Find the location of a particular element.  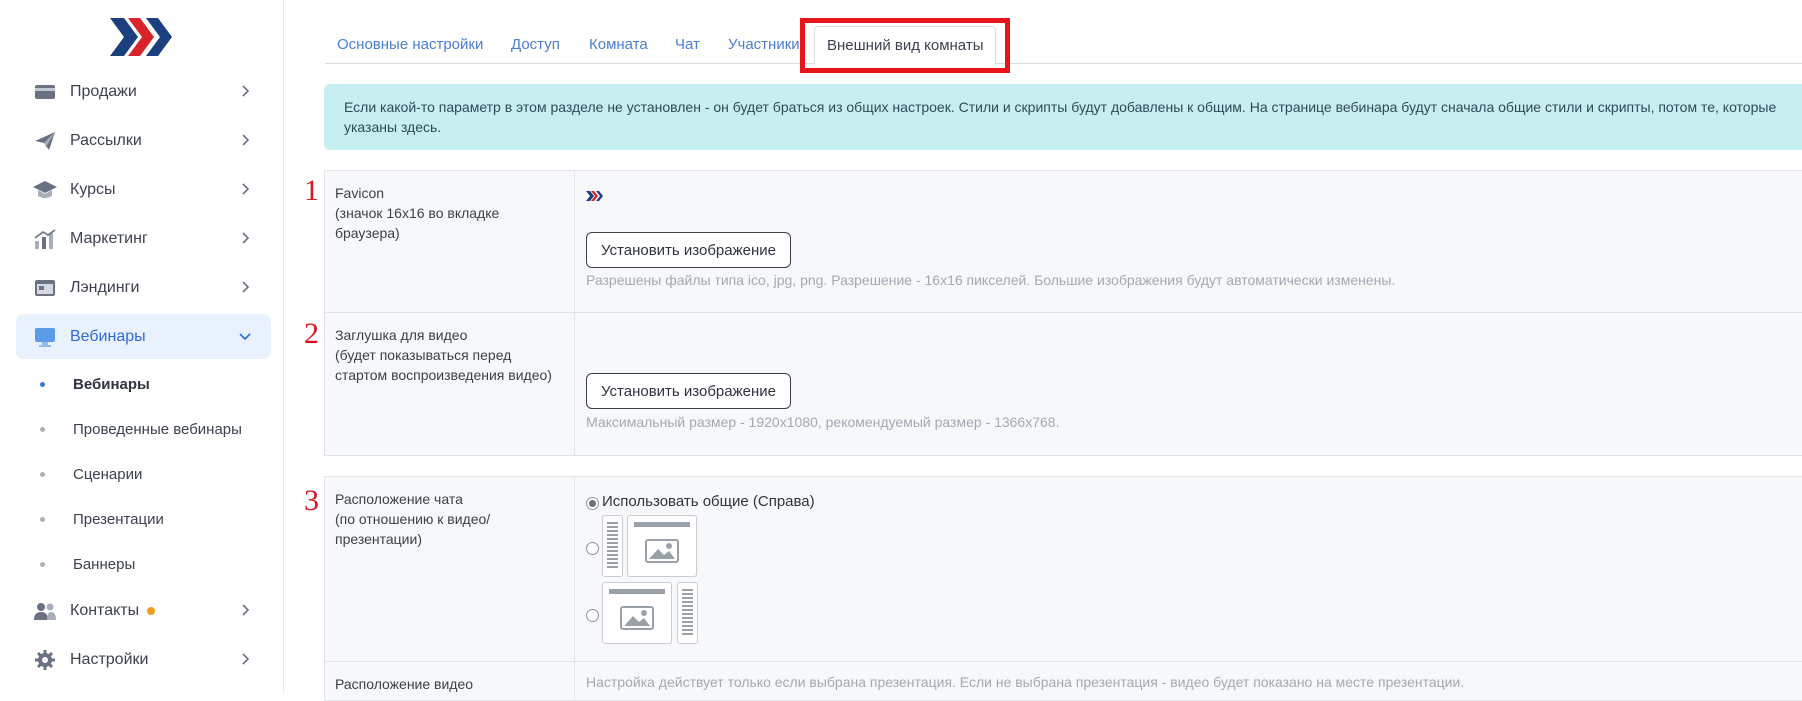

field-label: Расположение чата is located at coordinates (399, 499).